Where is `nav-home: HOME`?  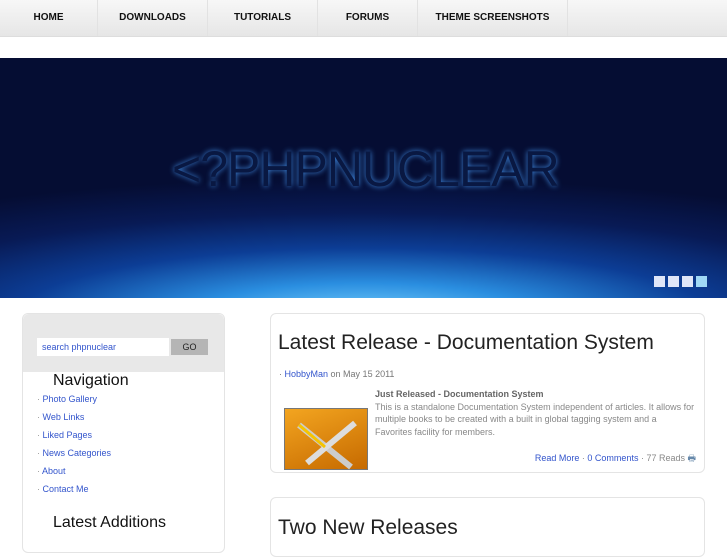
nav-home: HOME is located at coordinates (49, 18).